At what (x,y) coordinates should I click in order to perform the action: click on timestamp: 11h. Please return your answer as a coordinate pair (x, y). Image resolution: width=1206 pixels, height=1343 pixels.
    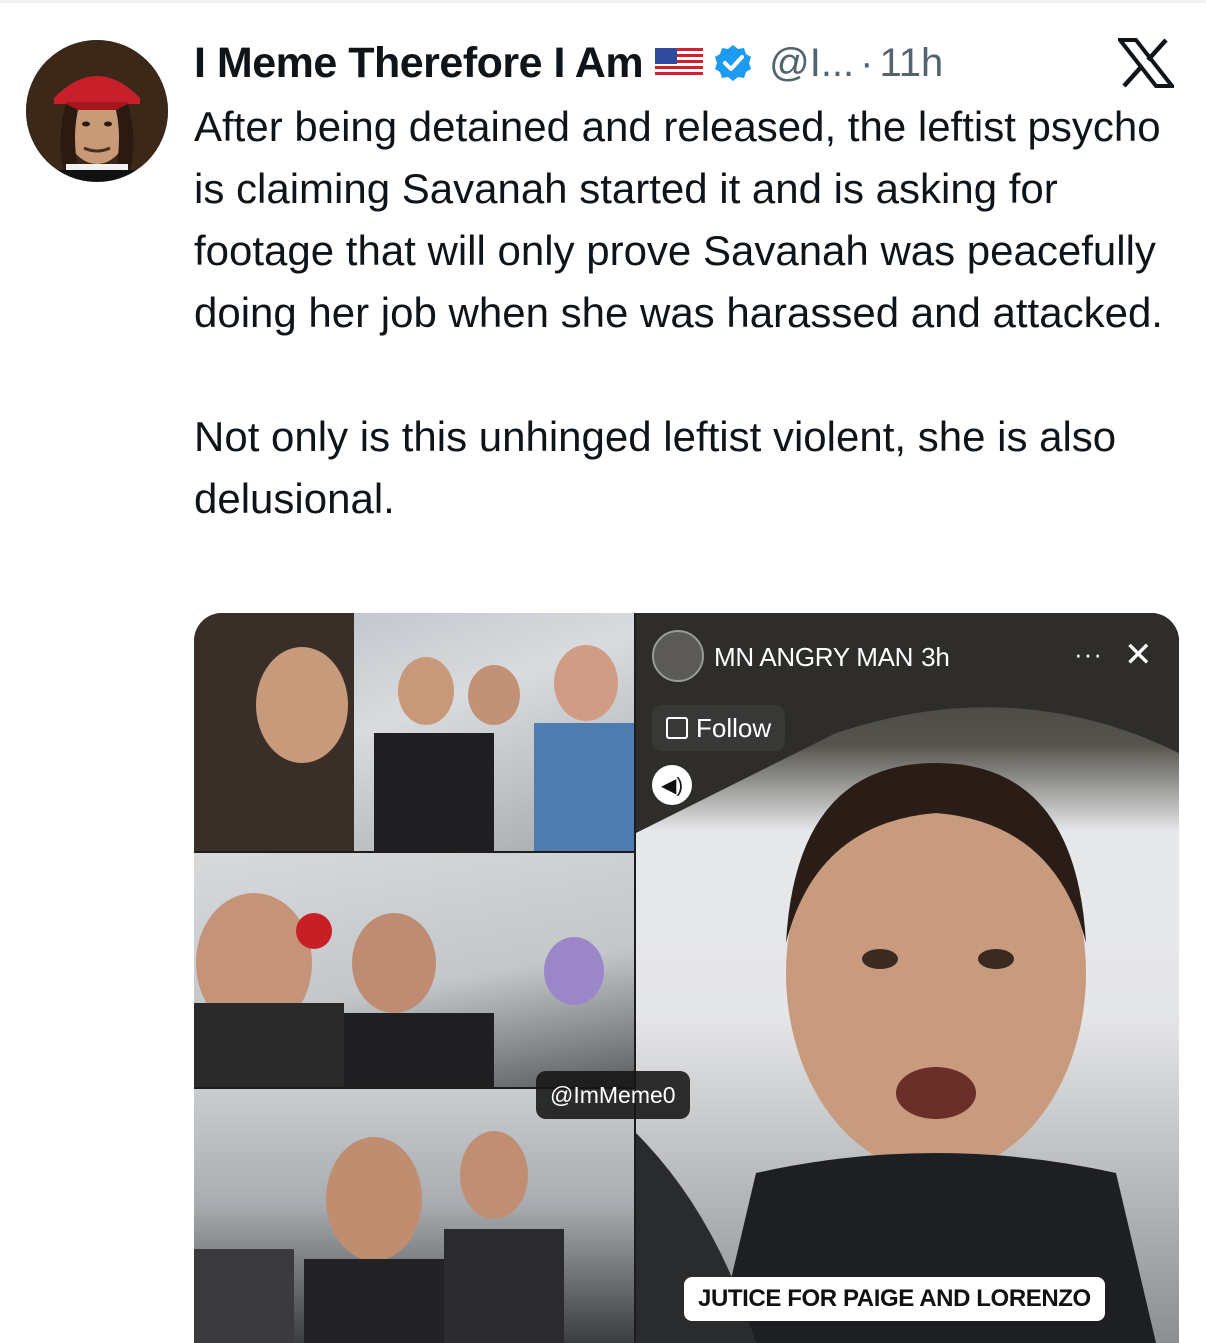
    Looking at the image, I should click on (911, 63).